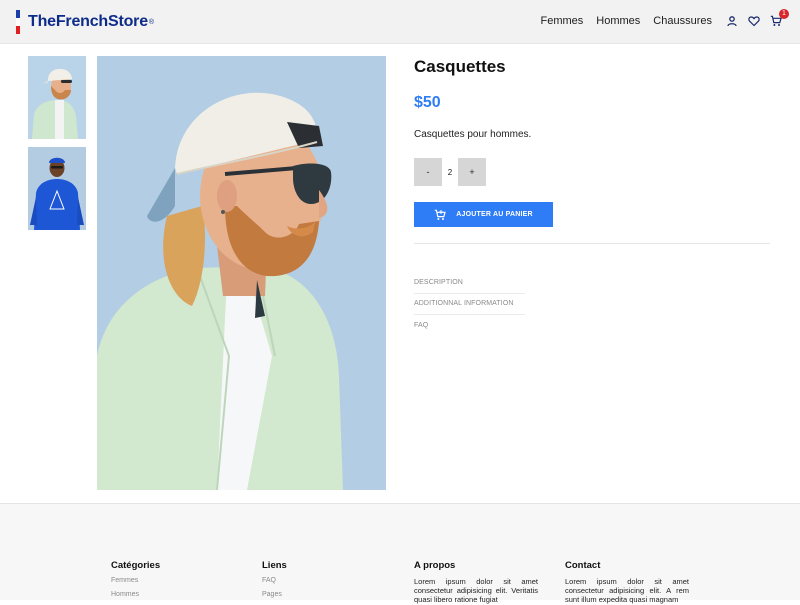  I want to click on add-cart-icon, so click(440, 215).